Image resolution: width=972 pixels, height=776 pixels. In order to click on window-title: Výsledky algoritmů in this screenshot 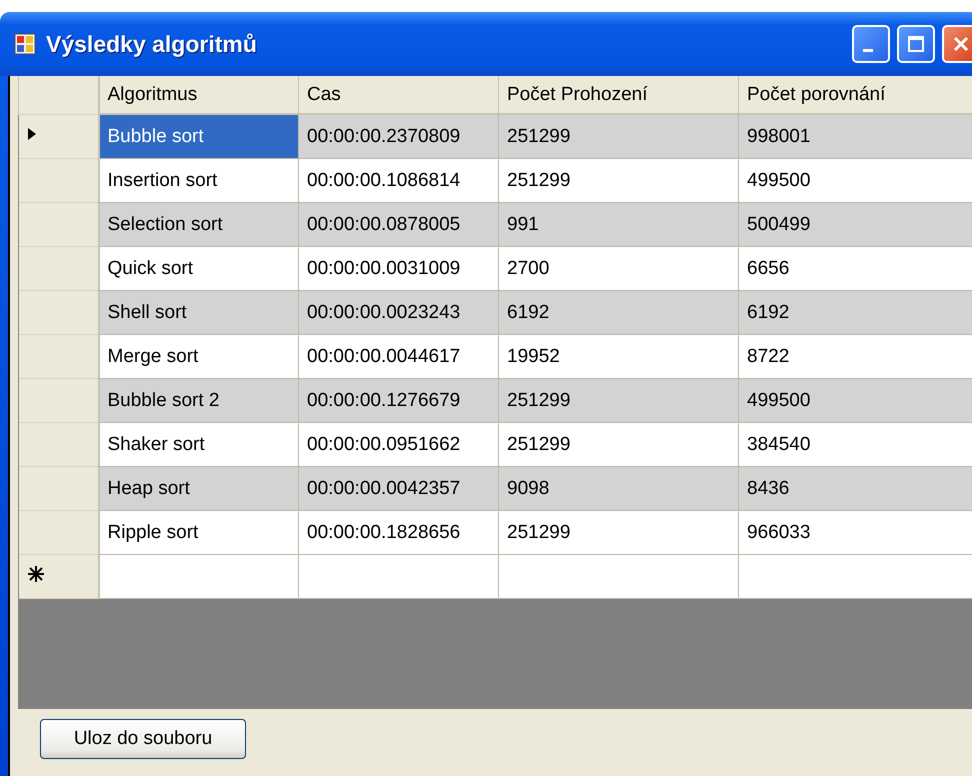, I will do `click(151, 44)`.